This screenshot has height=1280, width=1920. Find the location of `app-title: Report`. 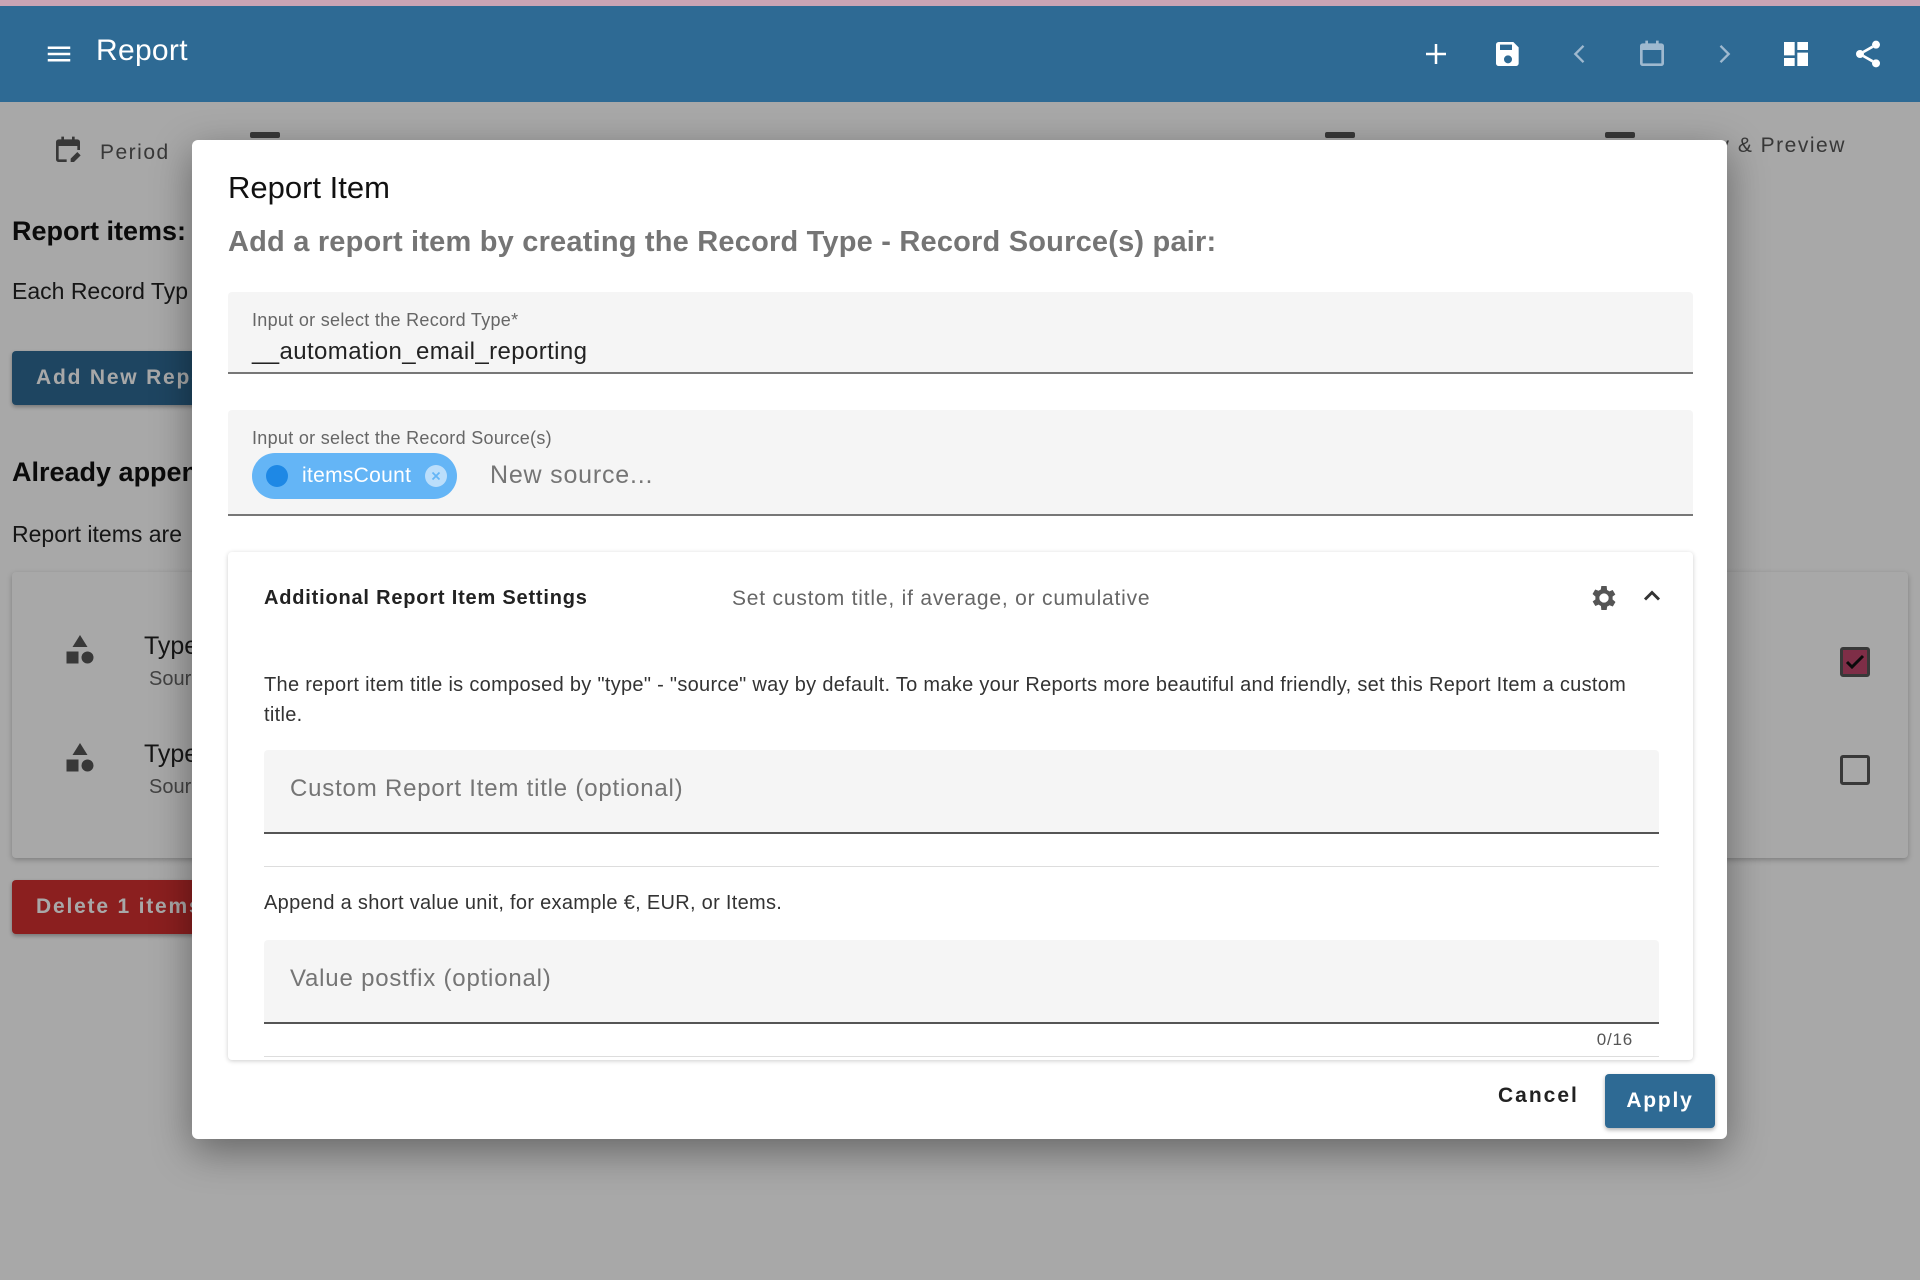

app-title: Report is located at coordinates (142, 50).